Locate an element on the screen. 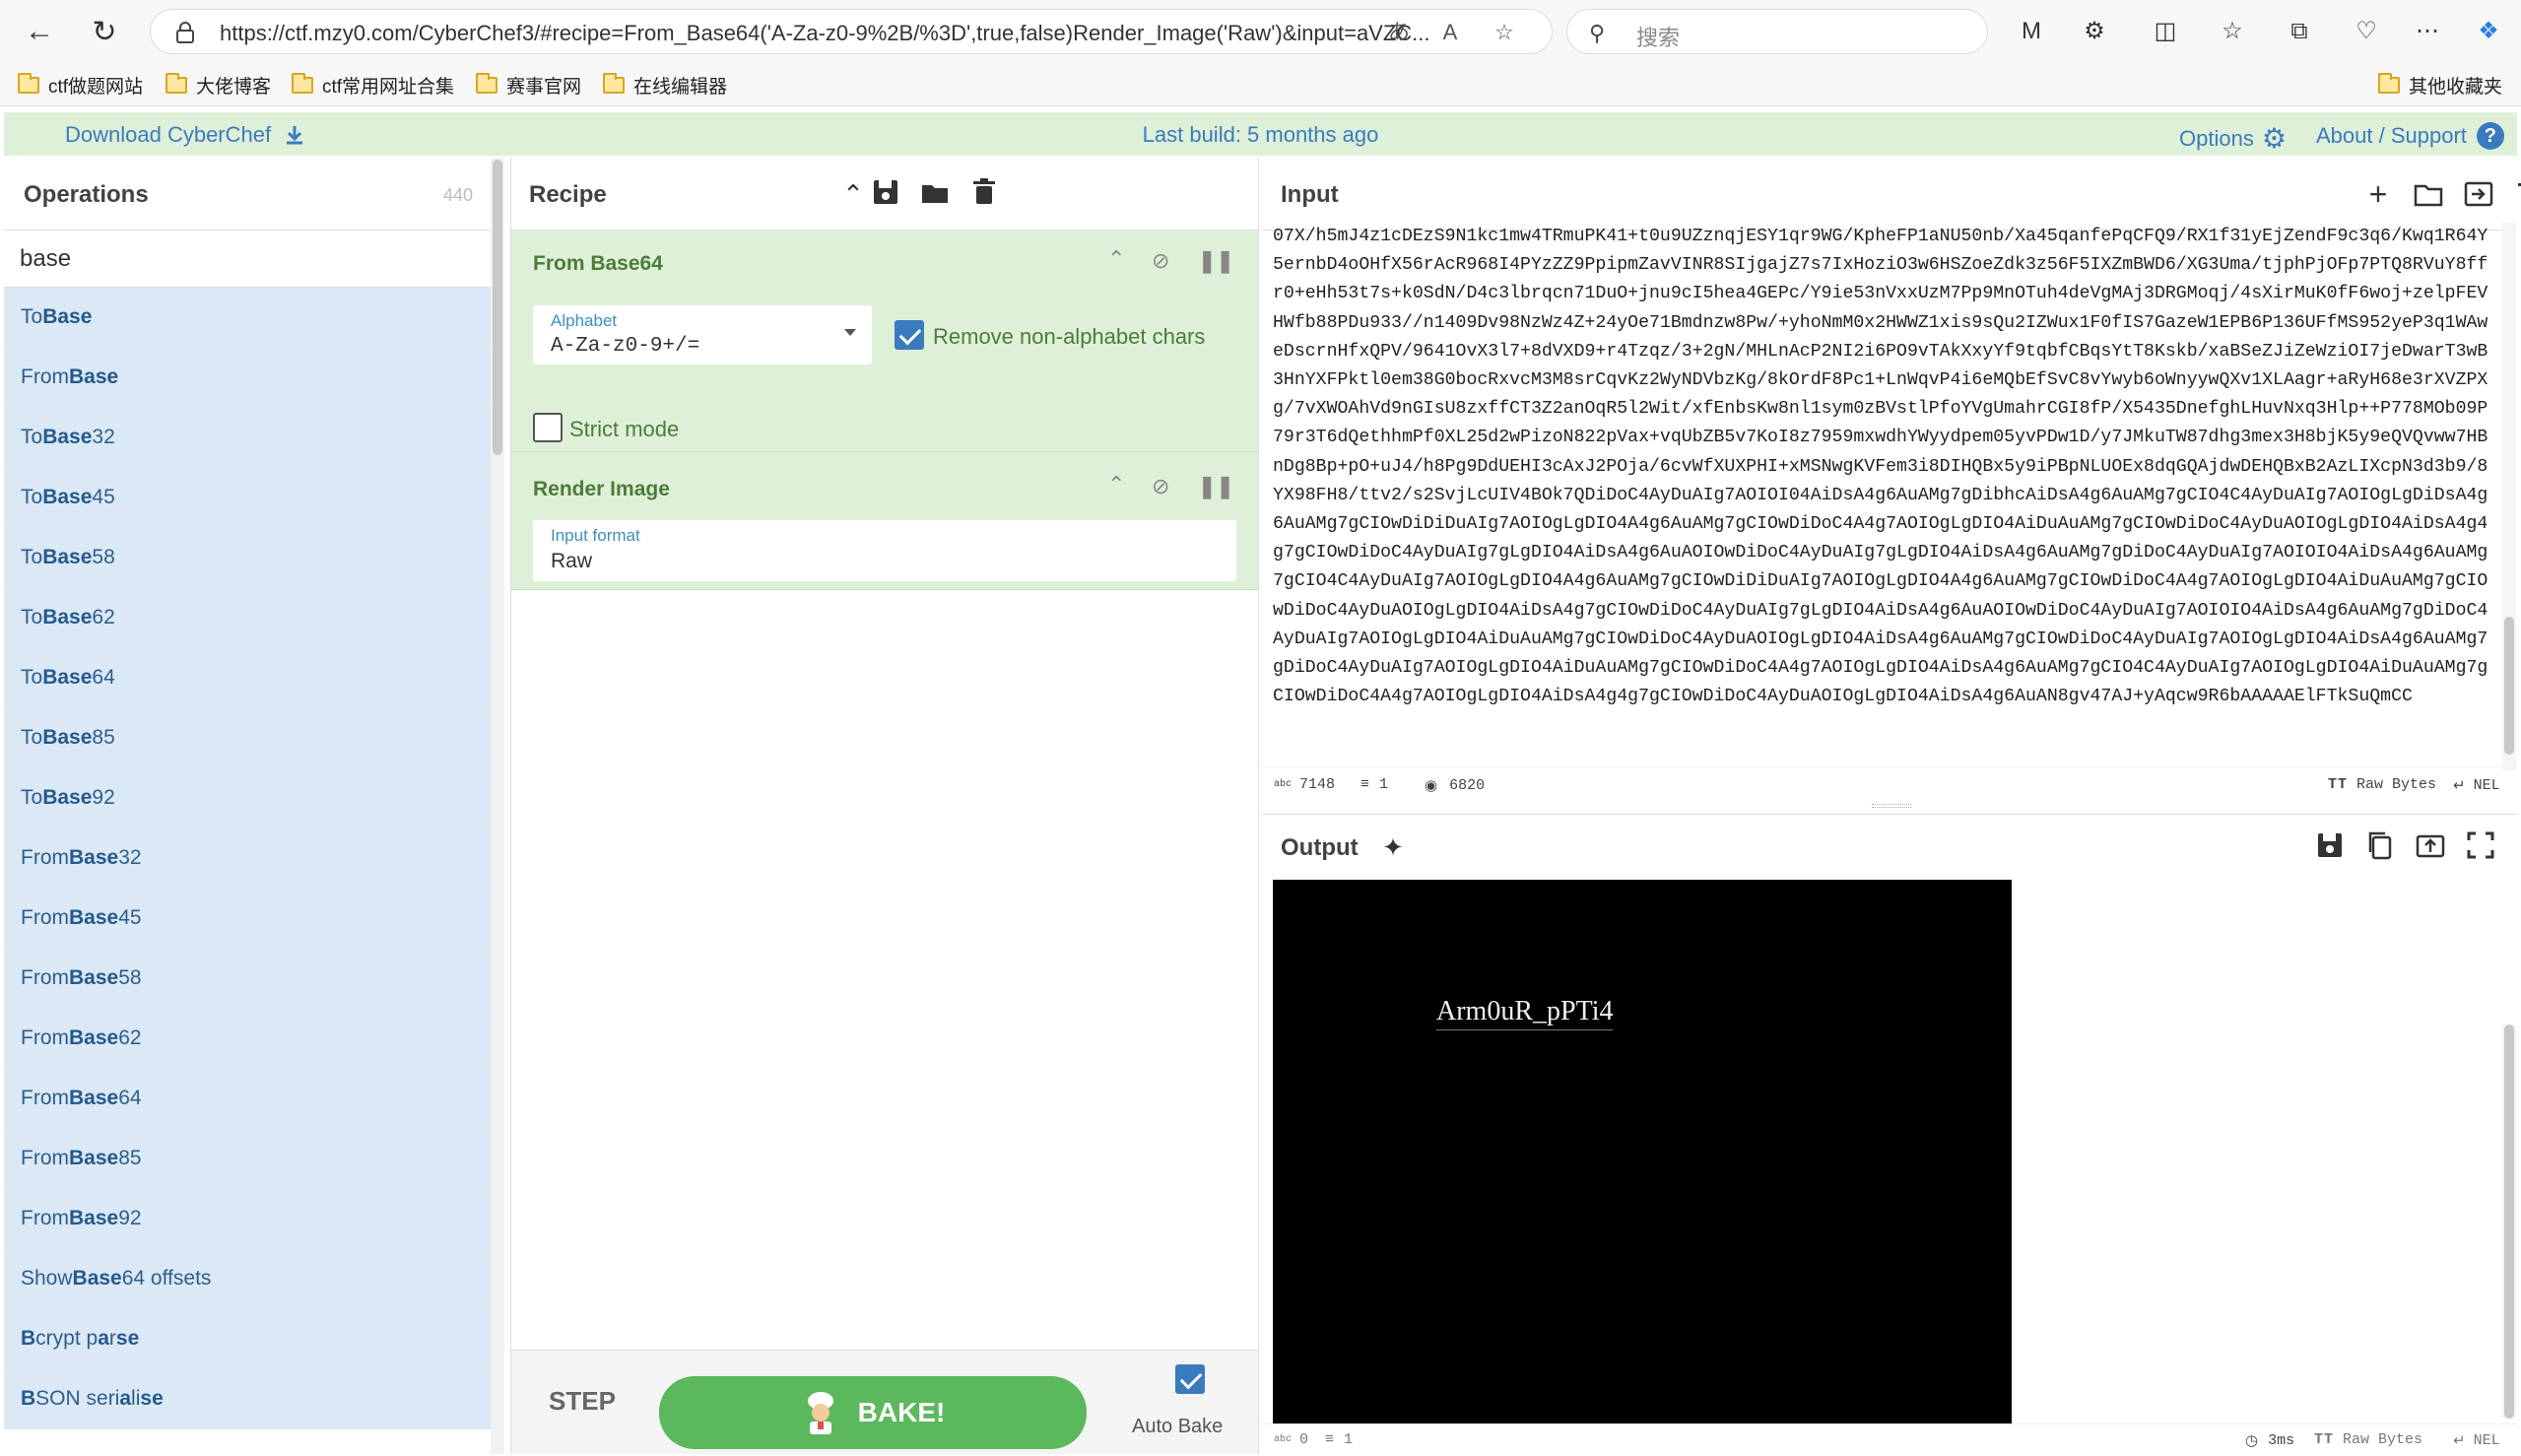  operation-item: From Base 45 is located at coordinates (247, 919).